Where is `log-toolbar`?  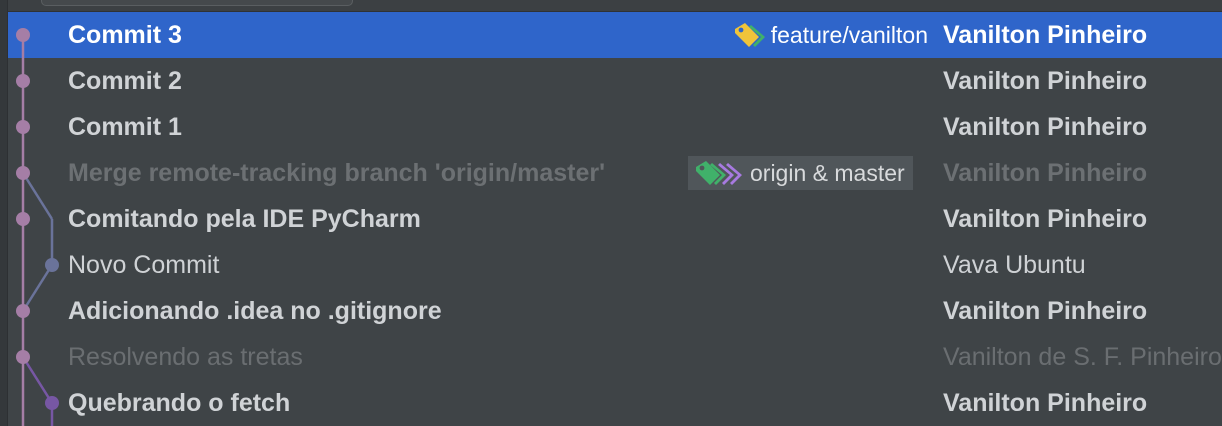
log-toolbar is located at coordinates (615, 6).